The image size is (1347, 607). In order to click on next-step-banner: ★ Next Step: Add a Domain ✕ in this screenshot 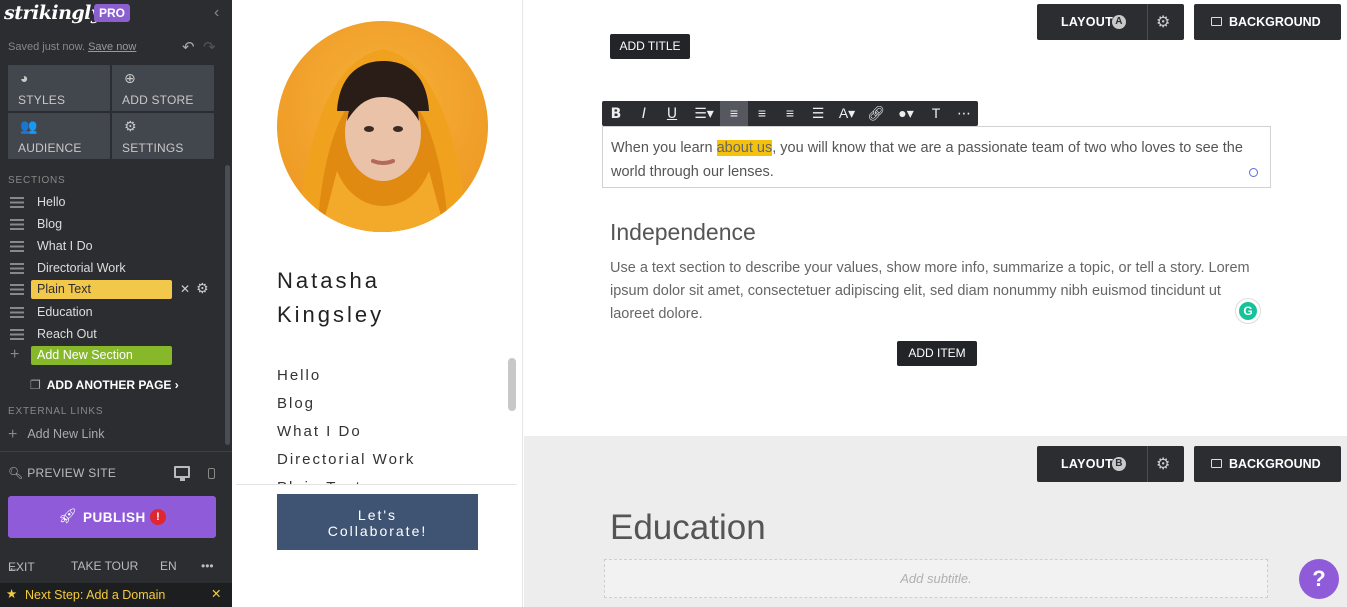, I will do `click(116, 595)`.